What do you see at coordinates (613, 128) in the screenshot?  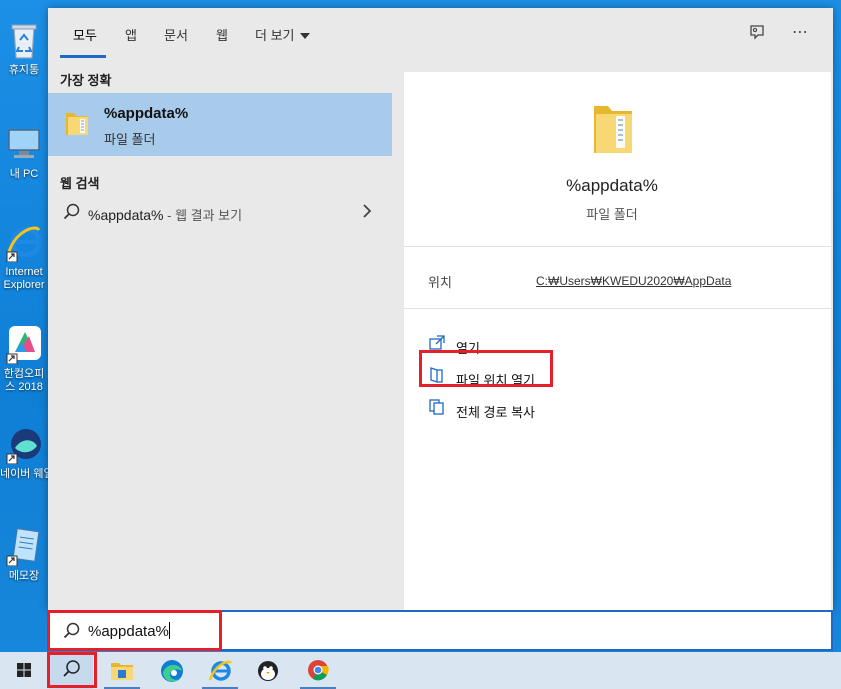 I see `folder-large-icon` at bounding box center [613, 128].